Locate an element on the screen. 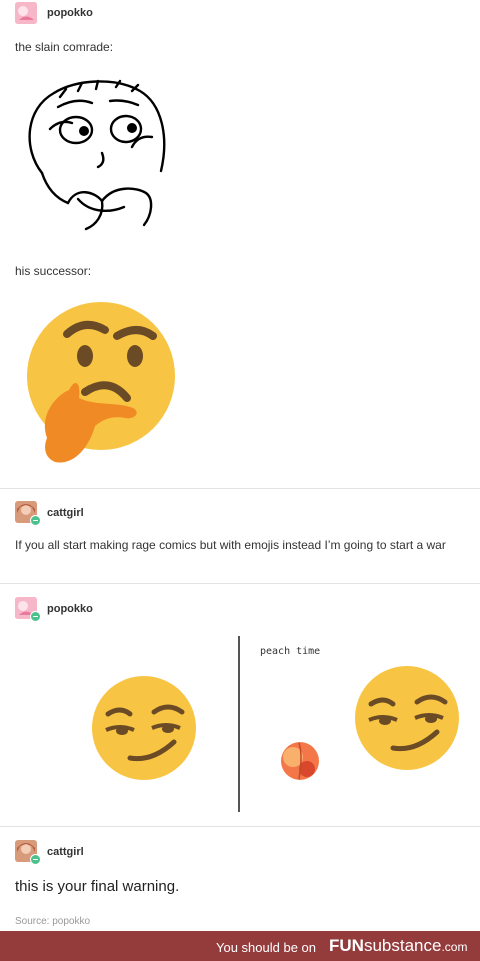 This screenshot has width=480, height=961. avatar-popokko is located at coordinates (26, 13).